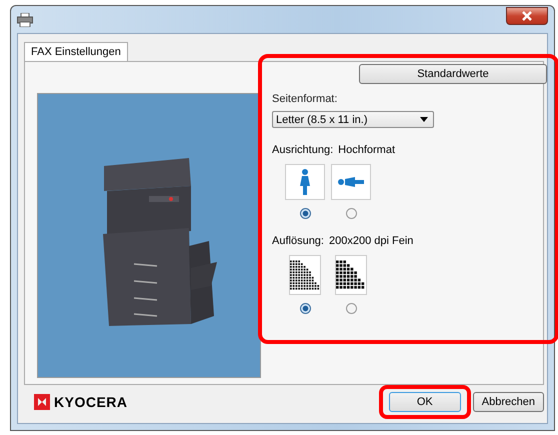  I want to click on close-button, so click(527, 15).